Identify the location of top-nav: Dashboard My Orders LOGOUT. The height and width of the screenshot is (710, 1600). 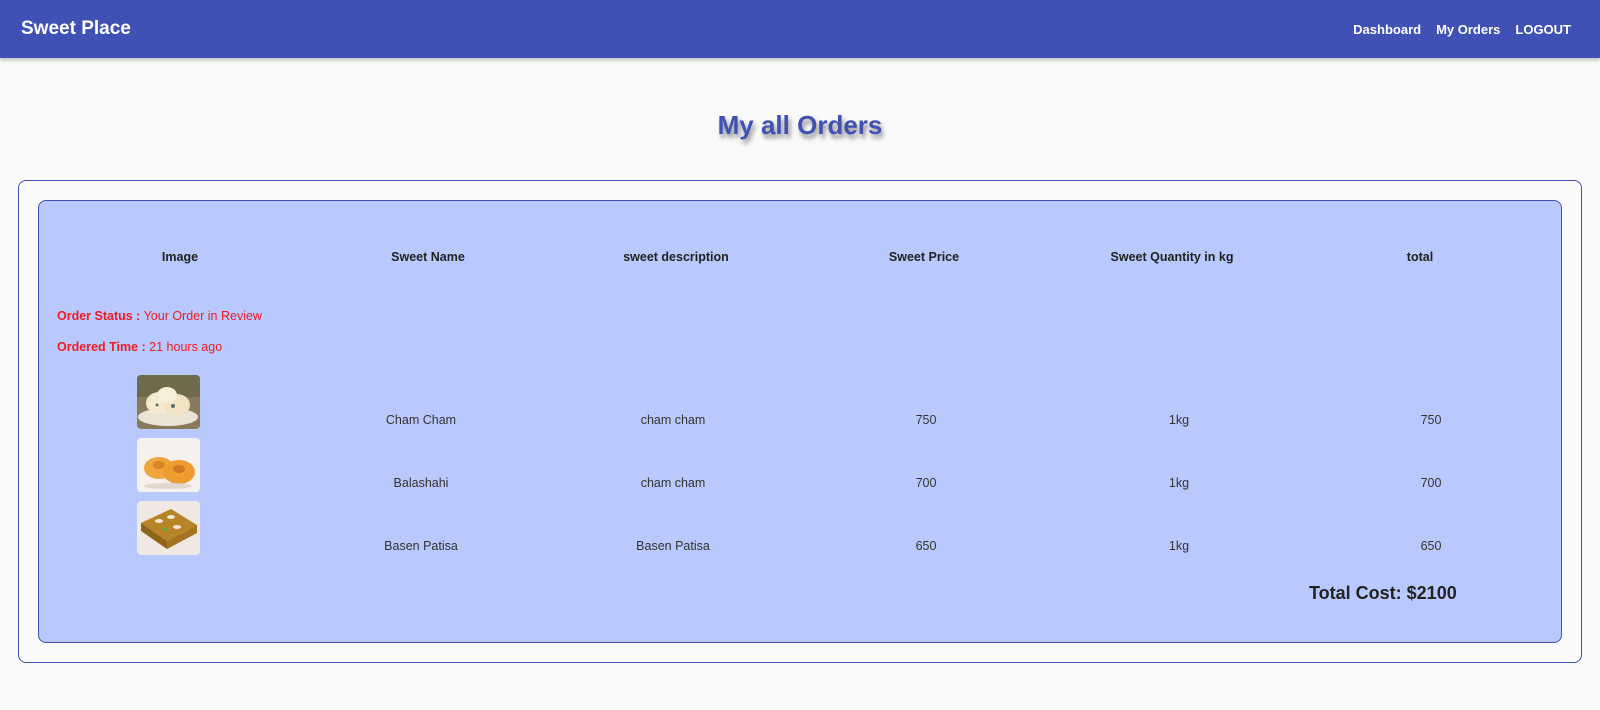
(1454, 29).